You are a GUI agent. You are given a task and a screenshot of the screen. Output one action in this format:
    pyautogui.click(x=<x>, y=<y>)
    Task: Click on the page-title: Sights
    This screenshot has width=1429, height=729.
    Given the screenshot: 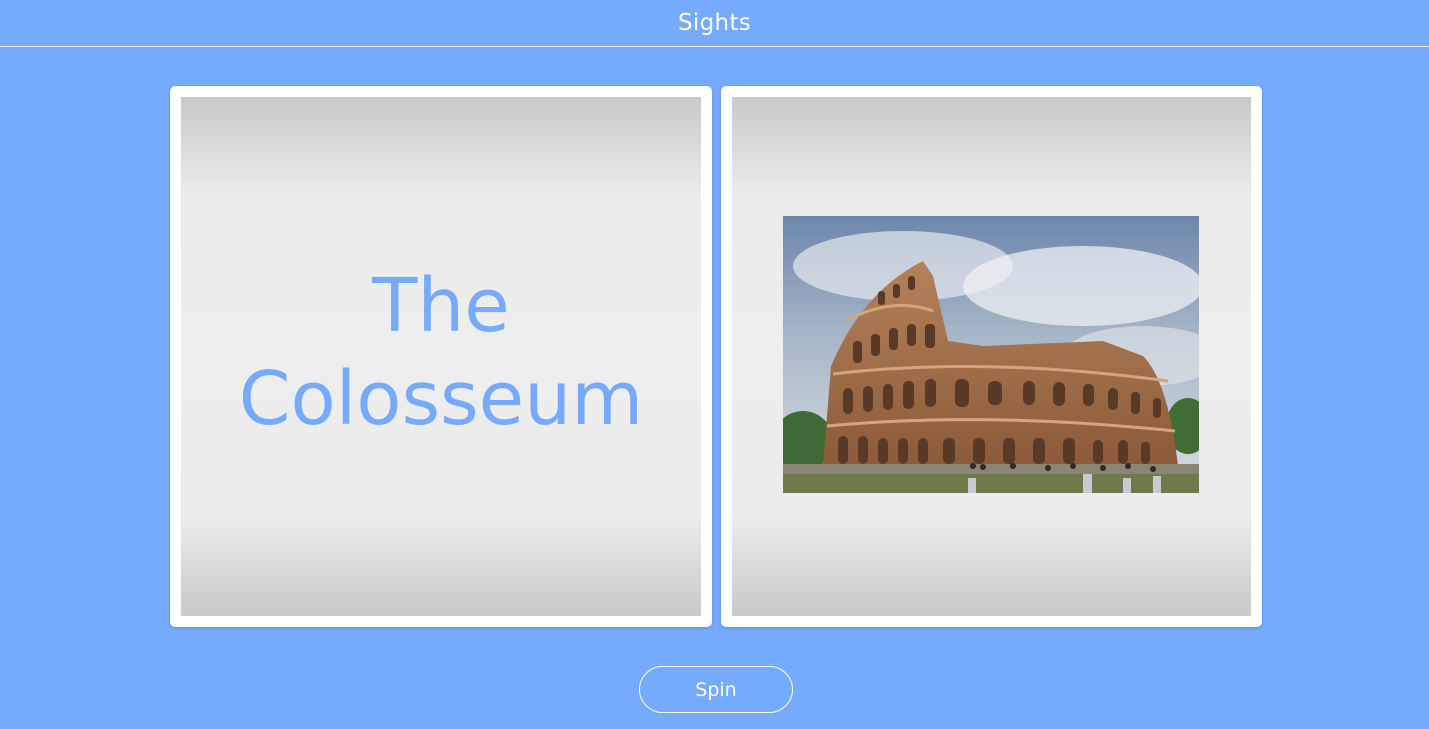 What is the action you would take?
    pyautogui.click(x=714, y=23)
    